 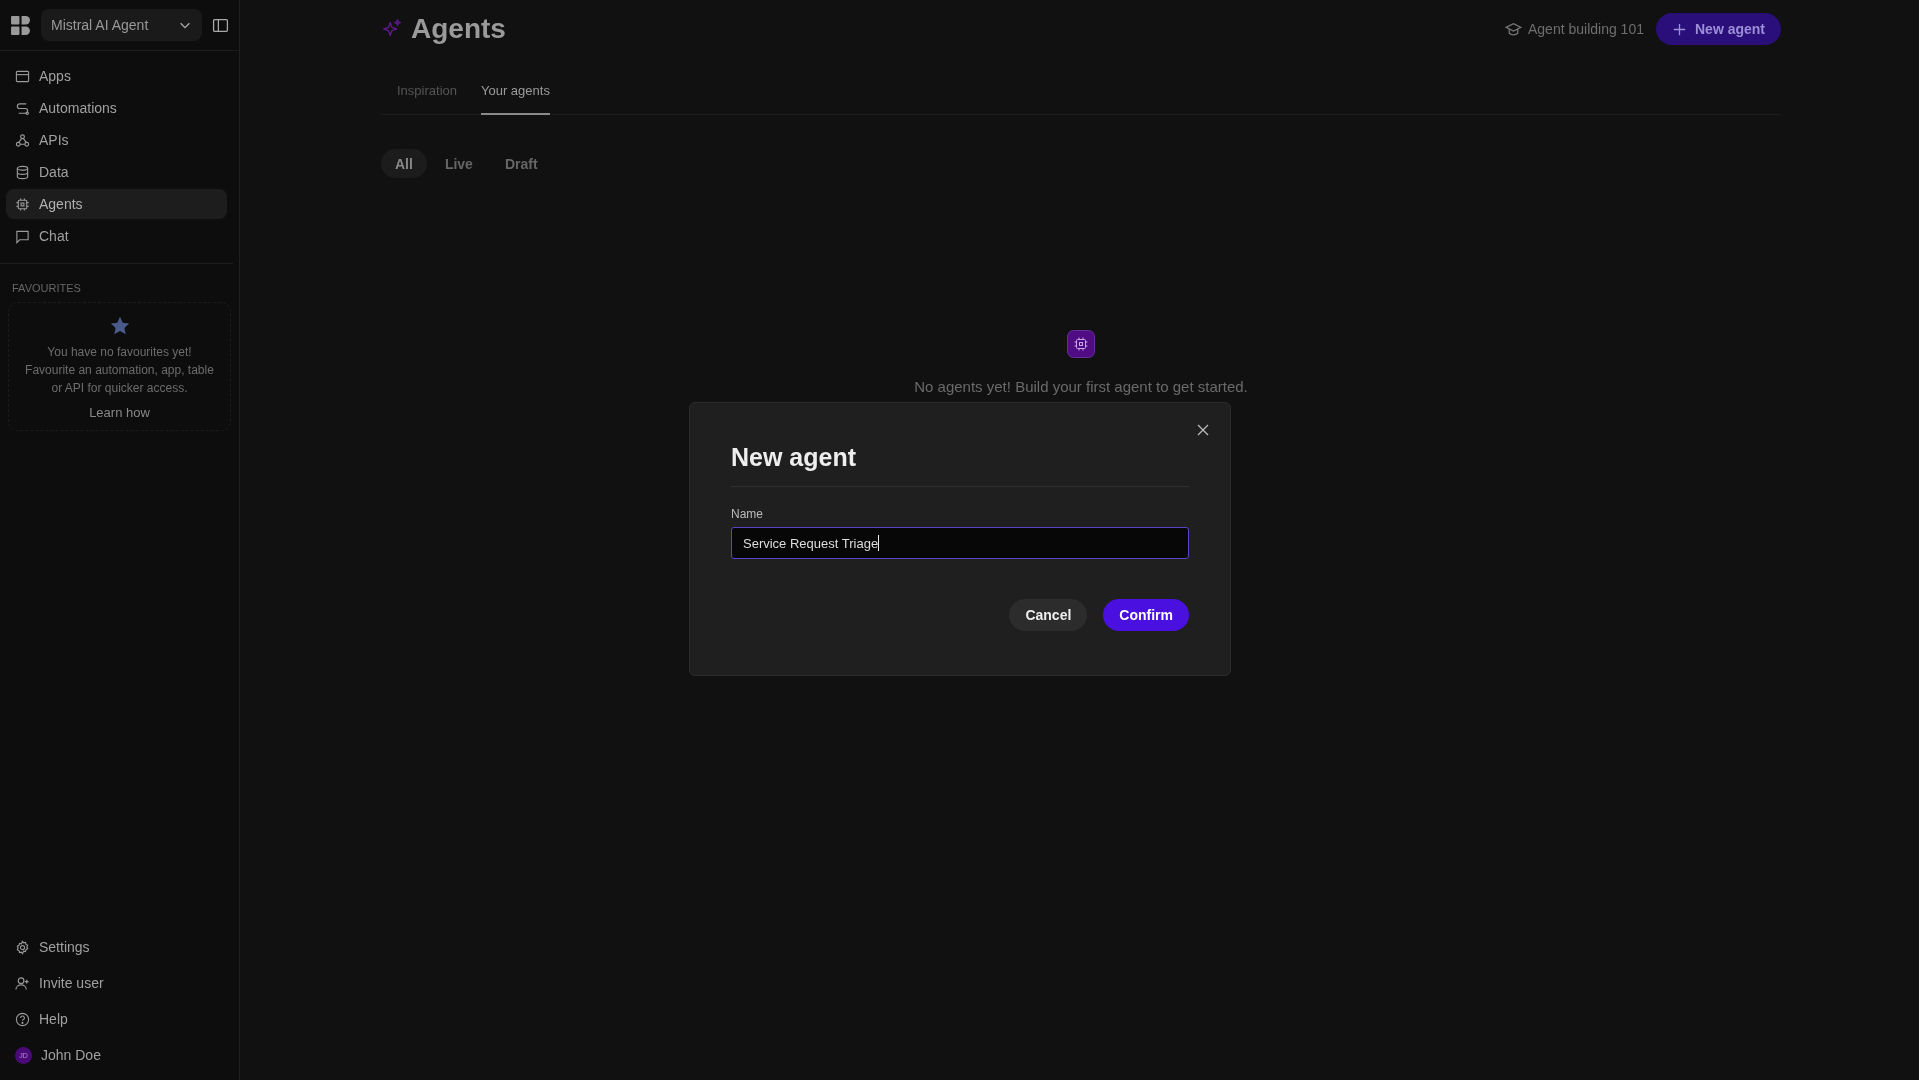 I want to click on star-icon, so click(x=119, y=326).